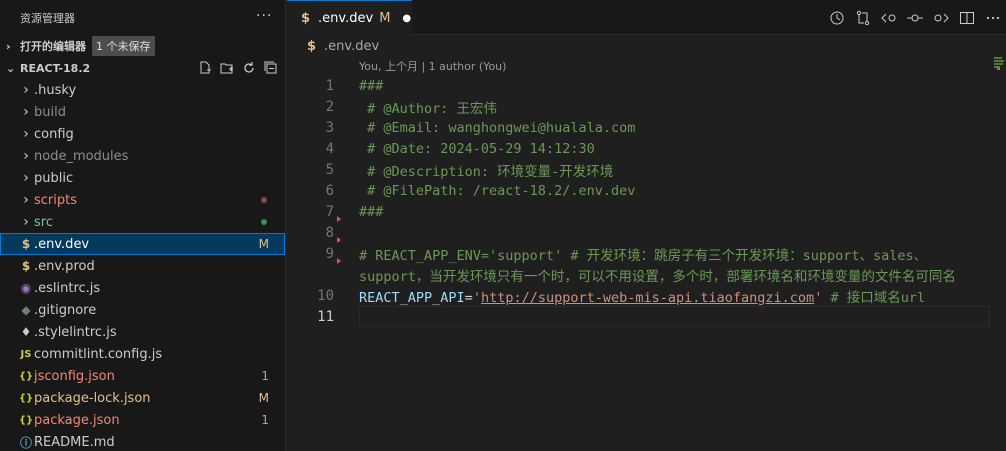 Image resolution: width=1006 pixels, height=451 pixels. What do you see at coordinates (43, 222) in the screenshot?
I see `tree-item-label: src` at bounding box center [43, 222].